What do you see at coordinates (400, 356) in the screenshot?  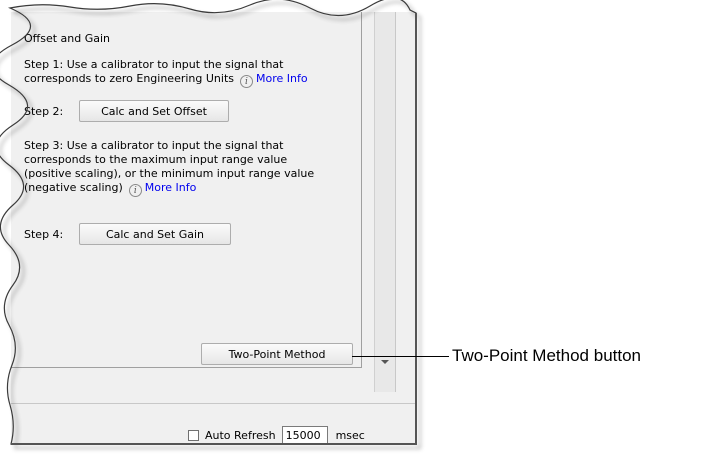 I see `callout-line` at bounding box center [400, 356].